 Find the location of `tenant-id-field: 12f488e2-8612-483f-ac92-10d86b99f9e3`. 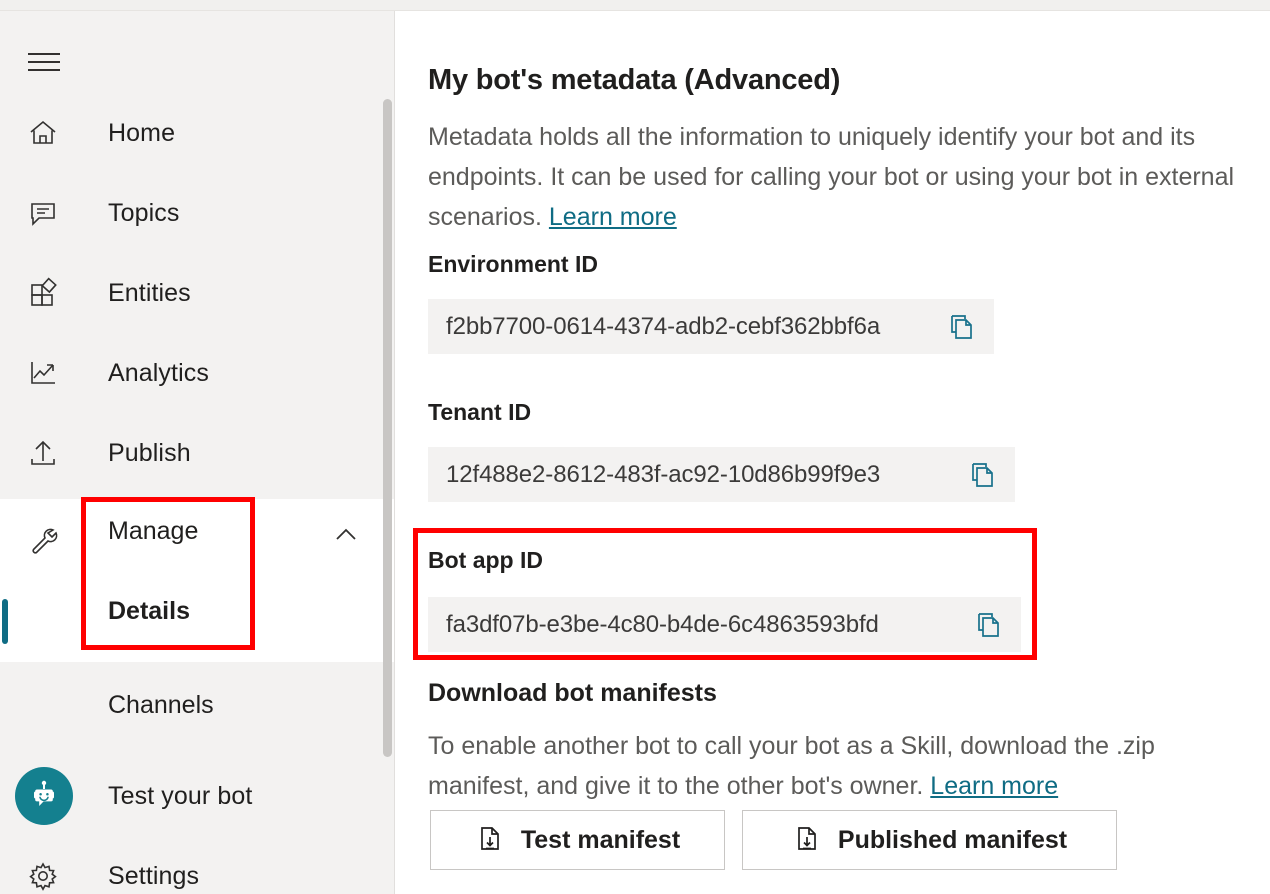

tenant-id-field: 12f488e2-8612-483f-ac92-10d86b99f9e3 is located at coordinates (721, 474).